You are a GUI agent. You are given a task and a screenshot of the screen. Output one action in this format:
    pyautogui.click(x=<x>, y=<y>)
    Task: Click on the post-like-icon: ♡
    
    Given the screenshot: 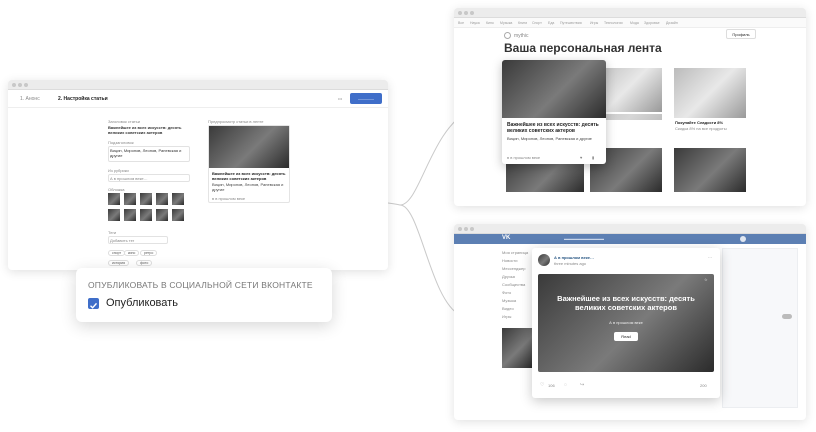 What is the action you would take?
    pyautogui.click(x=542, y=385)
    